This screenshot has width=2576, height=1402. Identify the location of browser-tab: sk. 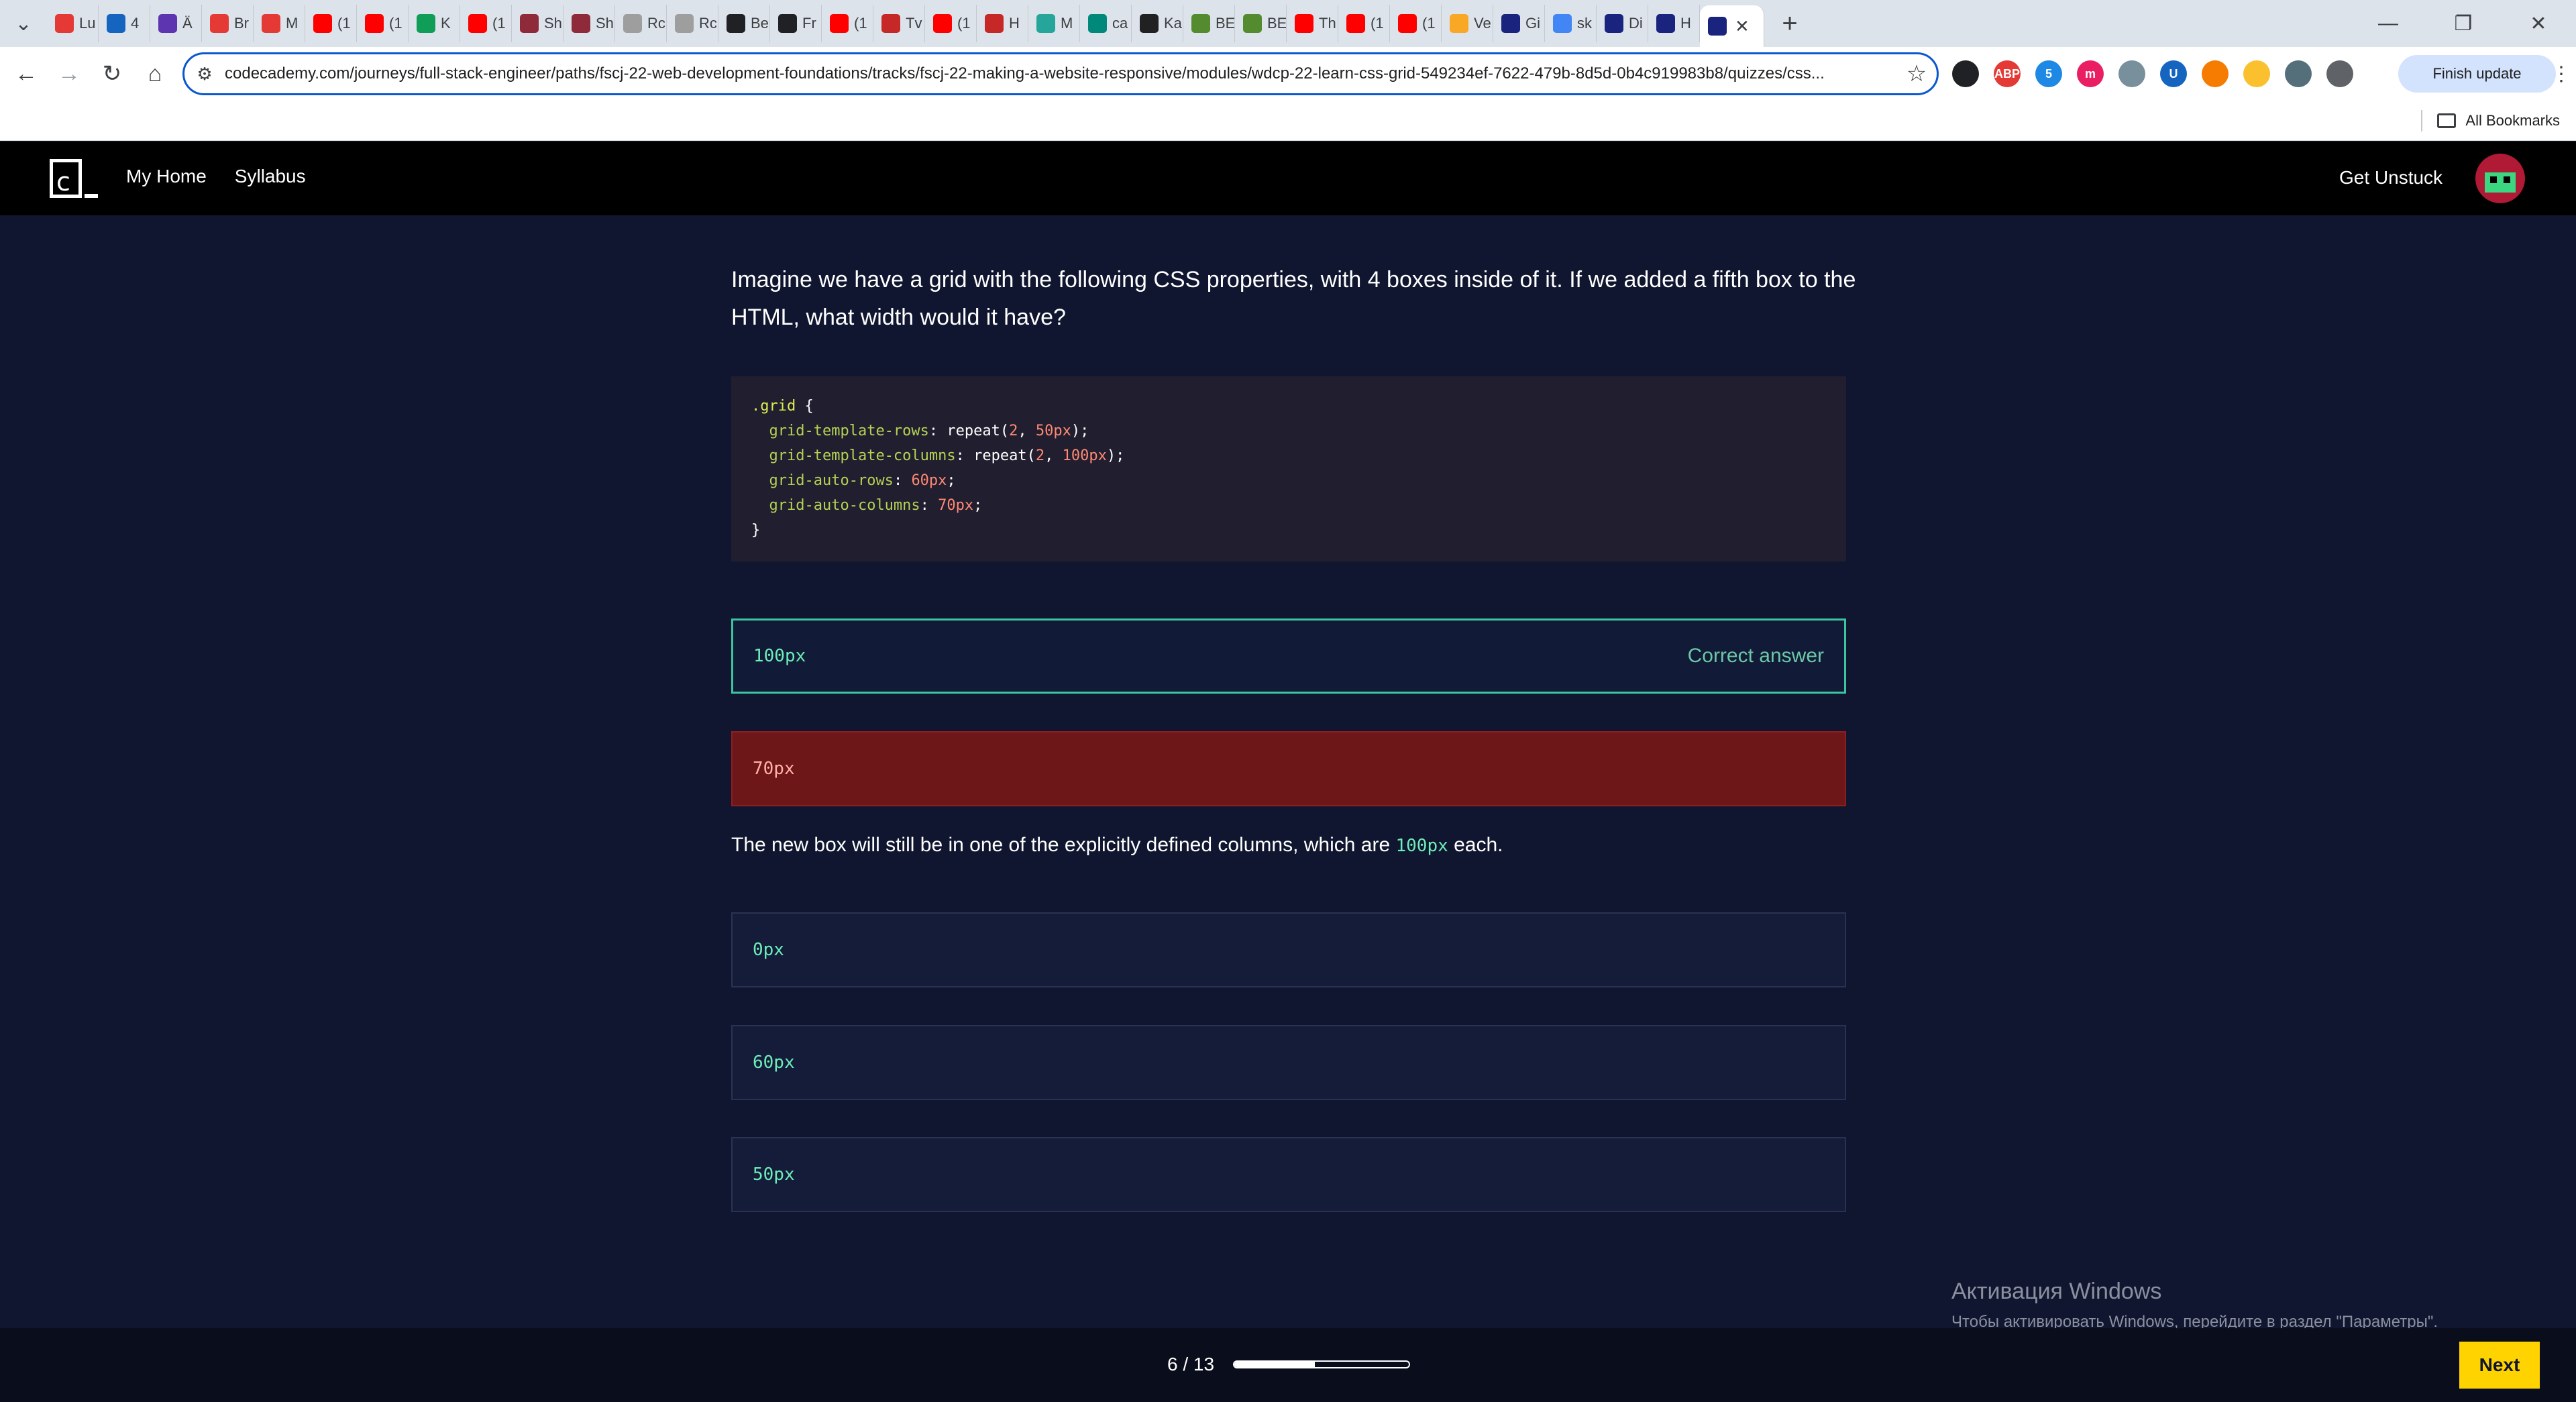
(1571, 24).